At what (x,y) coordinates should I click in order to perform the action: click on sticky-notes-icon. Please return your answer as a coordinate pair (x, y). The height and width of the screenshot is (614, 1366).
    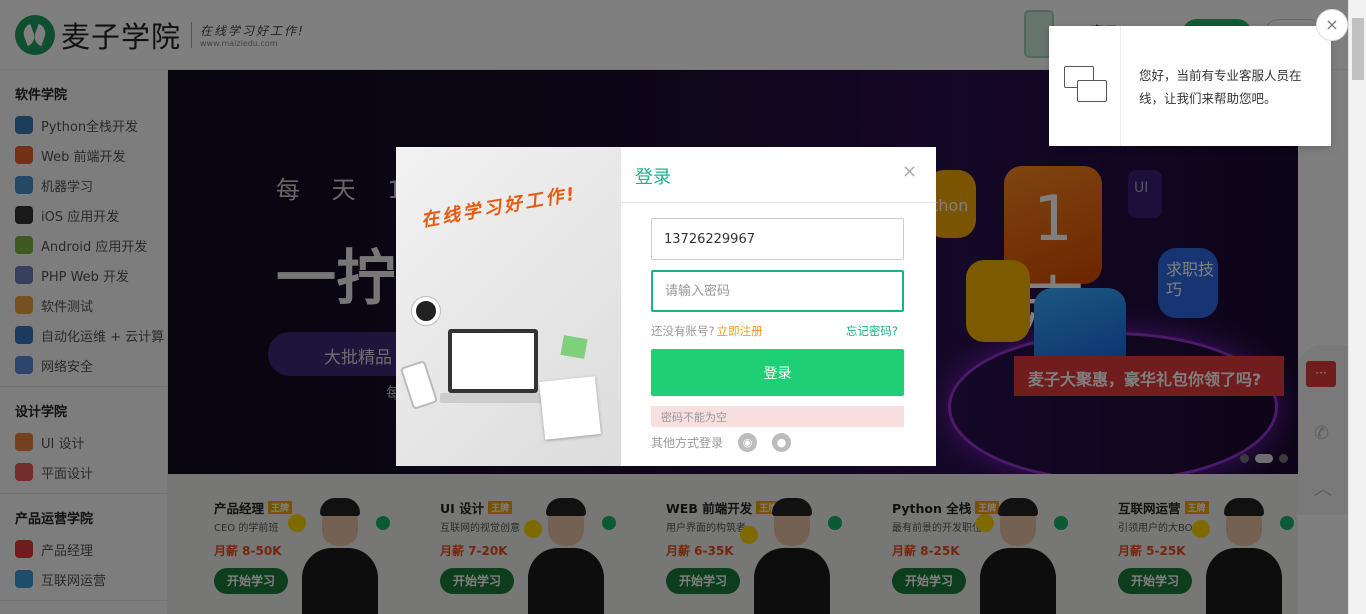
    Looking at the image, I should click on (574, 347).